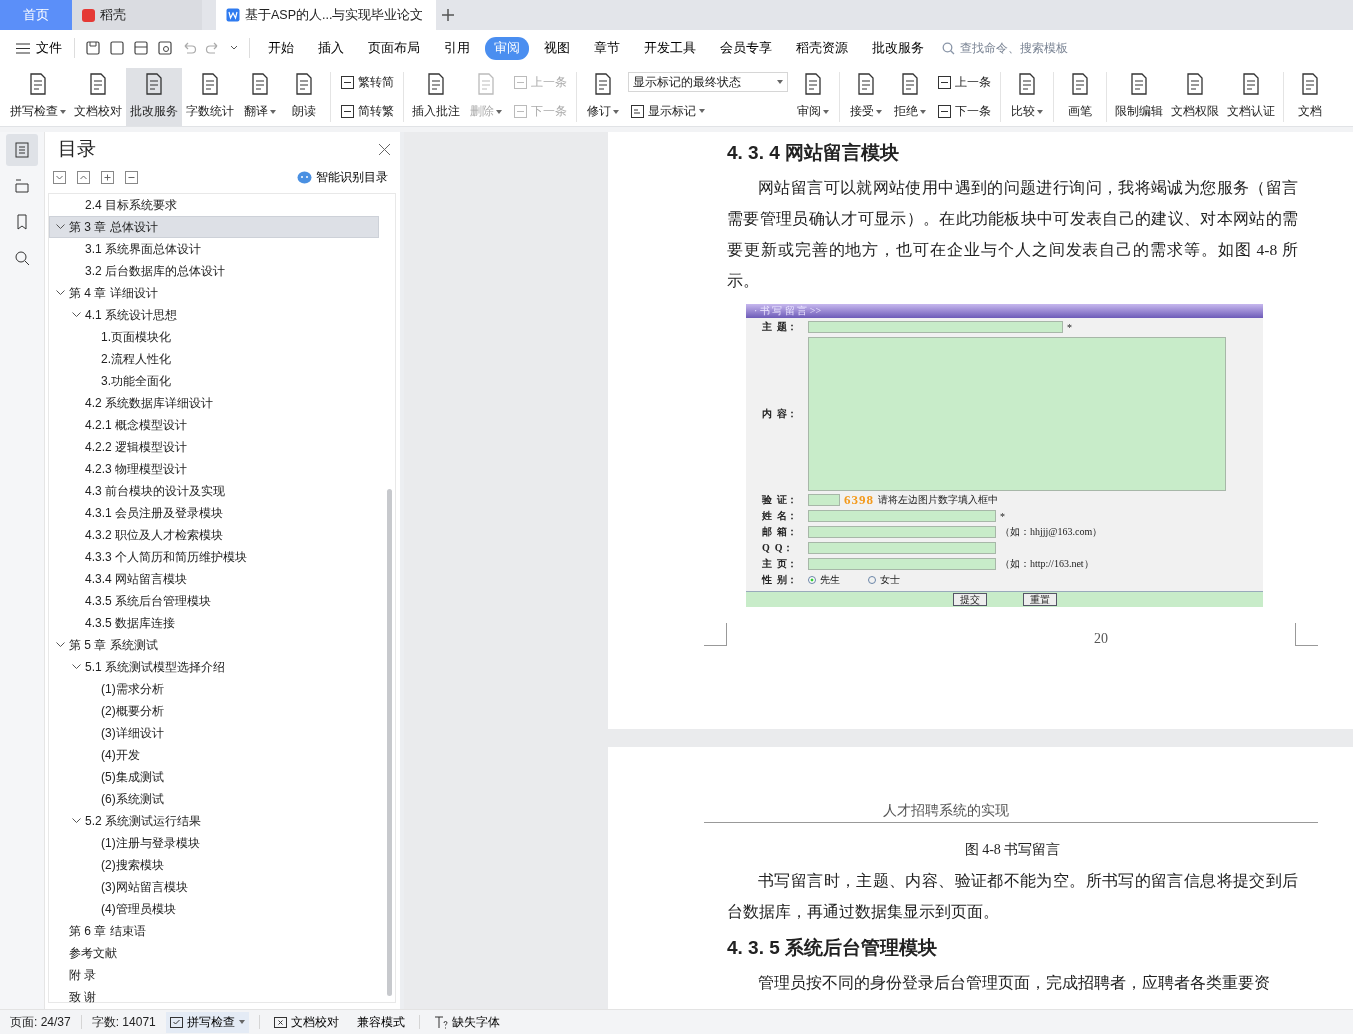 The width and height of the screenshot is (1353, 1034). What do you see at coordinates (214, 887) in the screenshot?
I see `toc-item: (3)网站留言模块` at bounding box center [214, 887].